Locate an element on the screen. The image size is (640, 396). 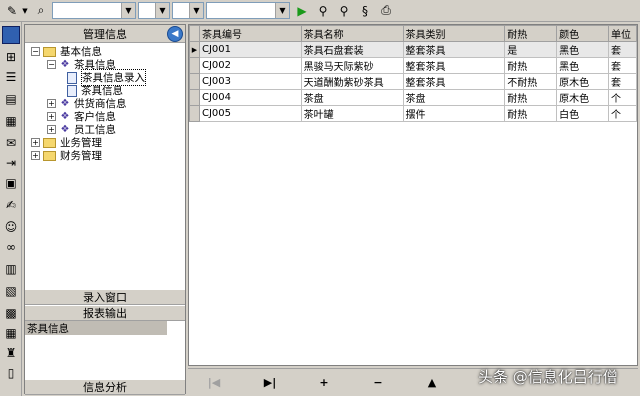
edit-record-button: ▲ is located at coordinates (432, 382).